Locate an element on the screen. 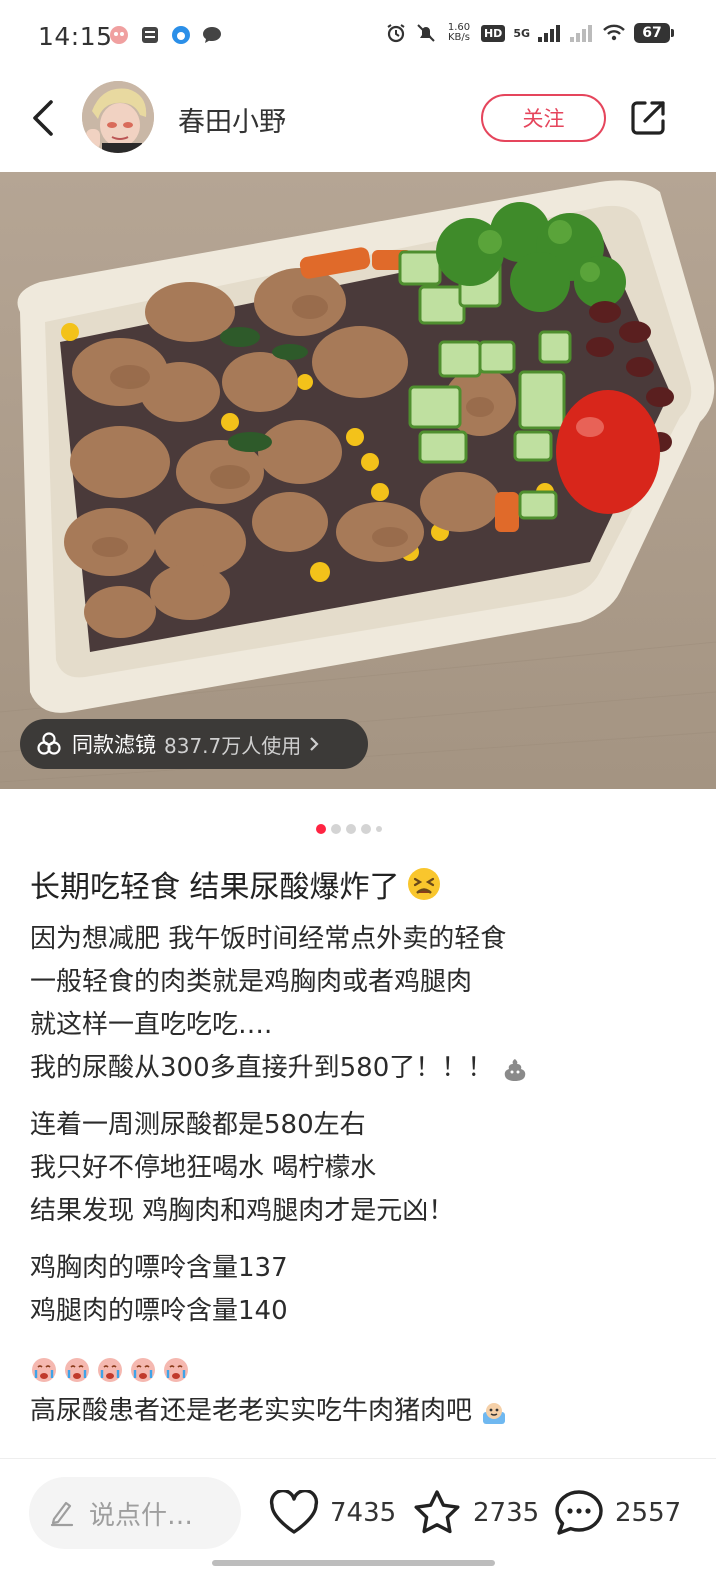  post-line: 连着一周测尿酸都是580左右 is located at coordinates (360, 1125).